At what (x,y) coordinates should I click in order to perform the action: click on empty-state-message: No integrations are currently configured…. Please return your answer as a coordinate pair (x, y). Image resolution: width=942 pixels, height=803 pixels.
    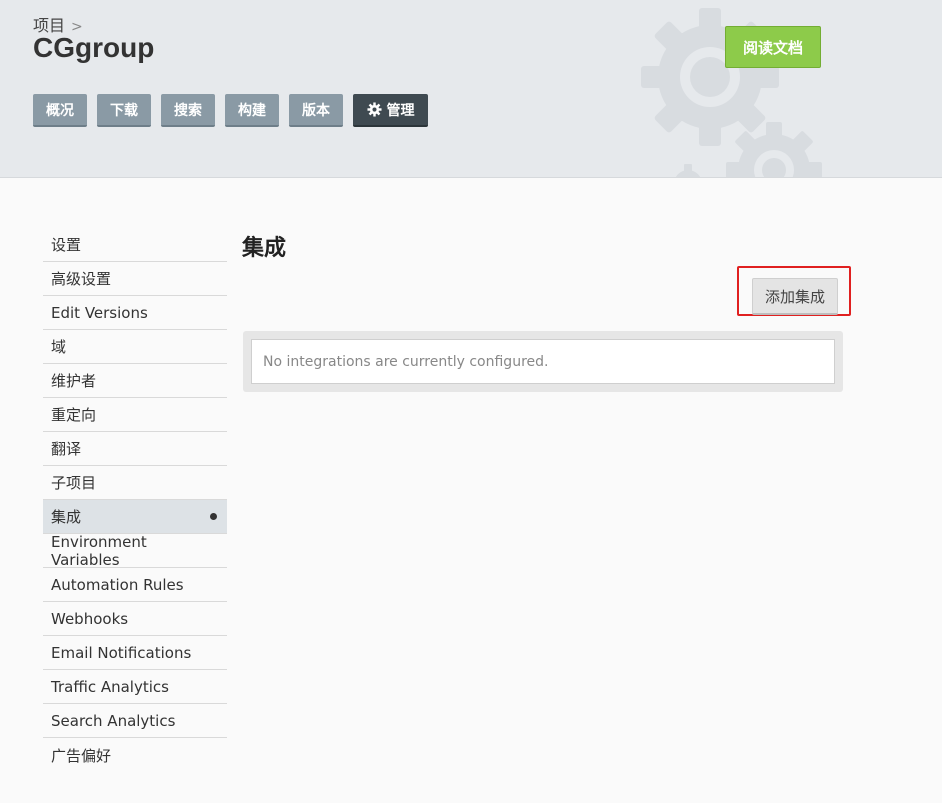
    Looking at the image, I should click on (543, 361).